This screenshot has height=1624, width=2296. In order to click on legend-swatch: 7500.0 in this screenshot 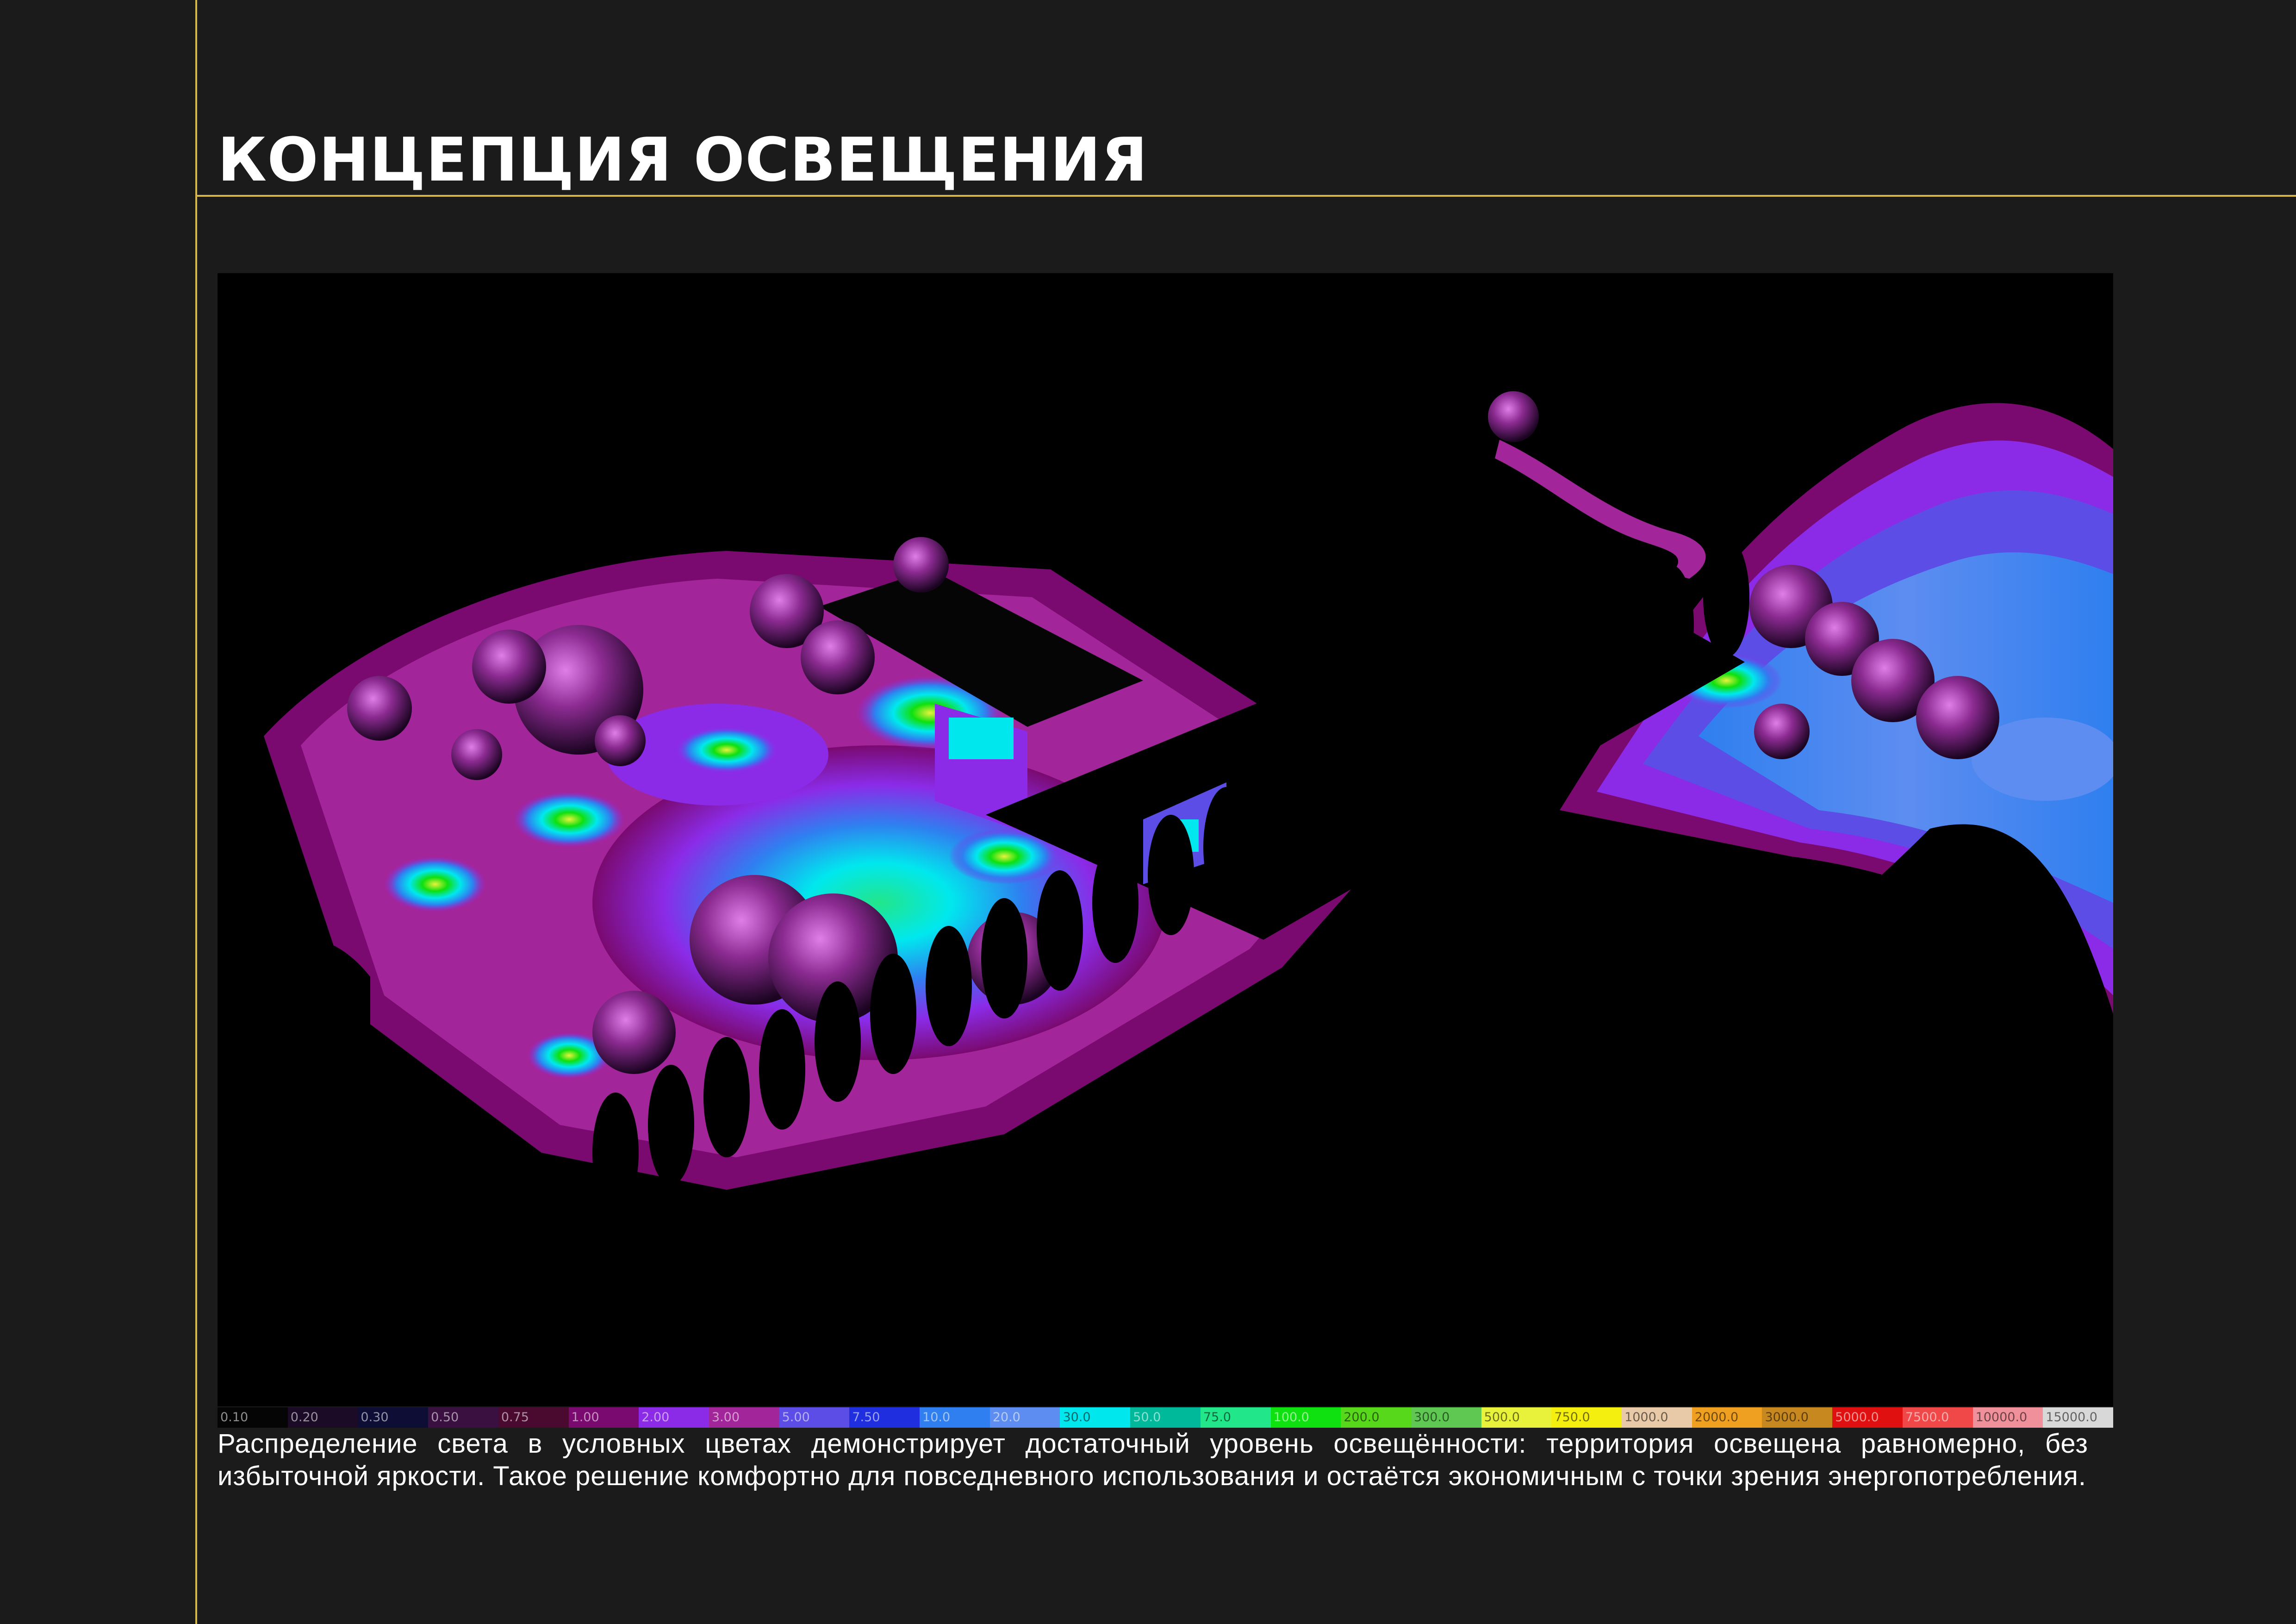, I will do `click(1937, 1417)`.